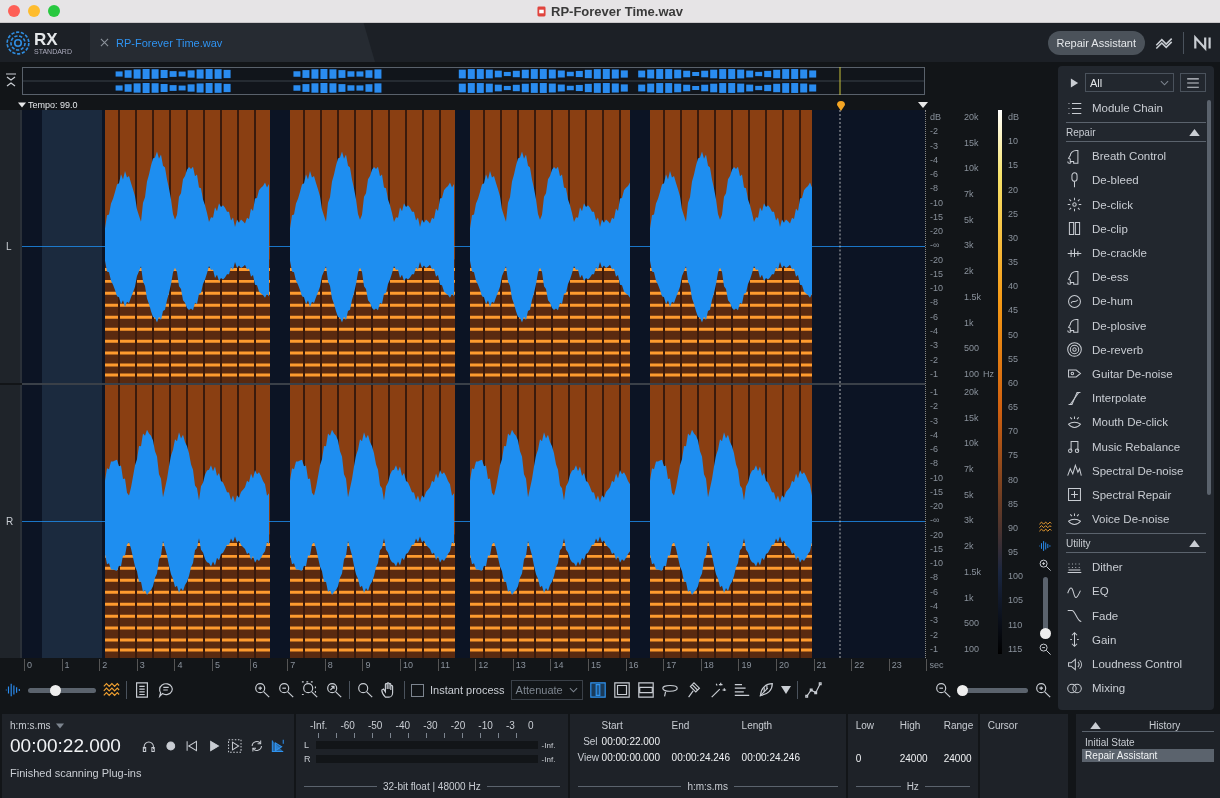 This screenshot has width=1220, height=798. What do you see at coordinates (630, 757) in the screenshot?
I see `value-field: 00:00:00.000` at bounding box center [630, 757].